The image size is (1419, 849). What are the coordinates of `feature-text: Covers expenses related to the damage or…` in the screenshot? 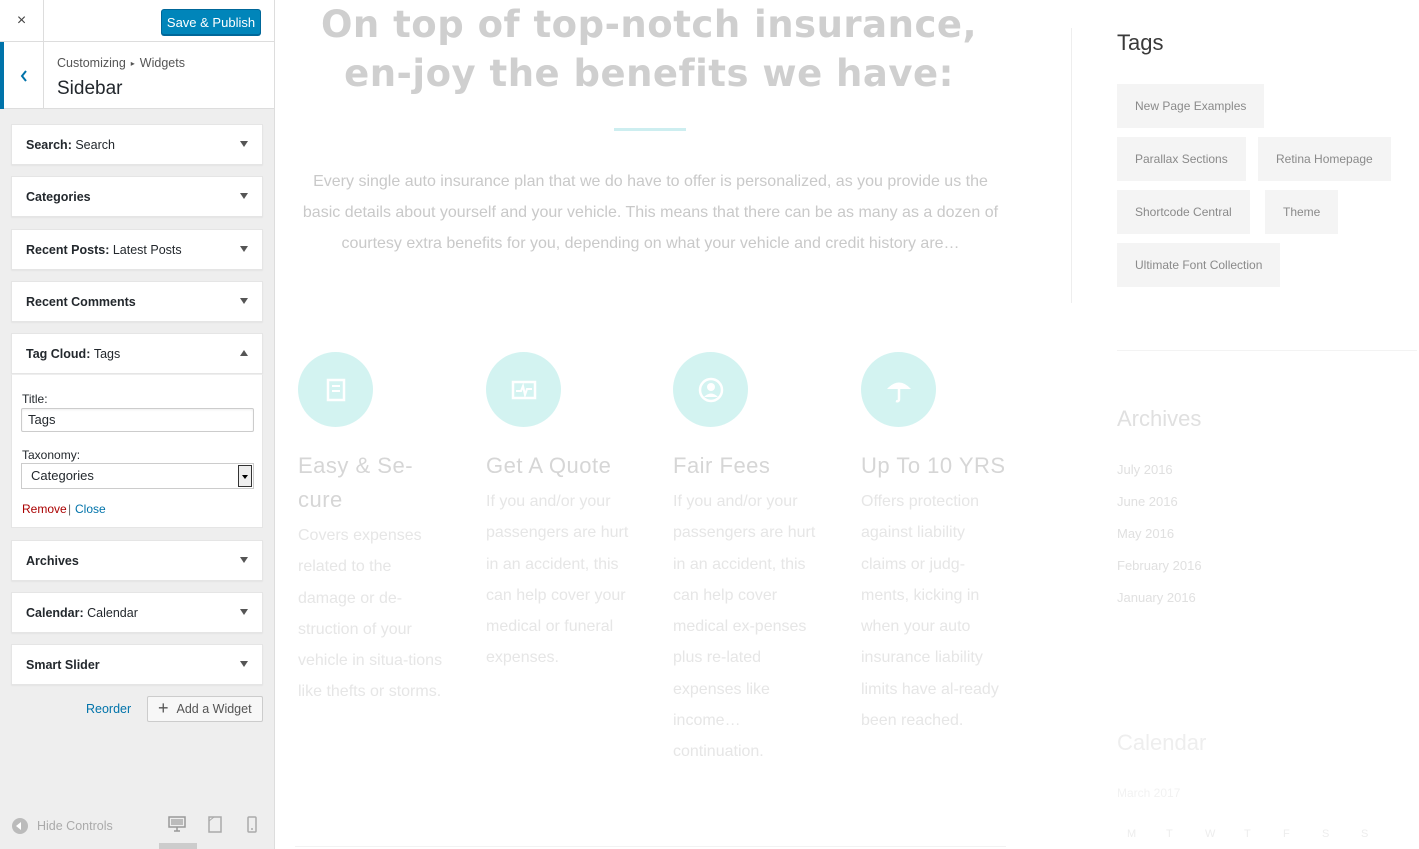 It's located at (370, 614).